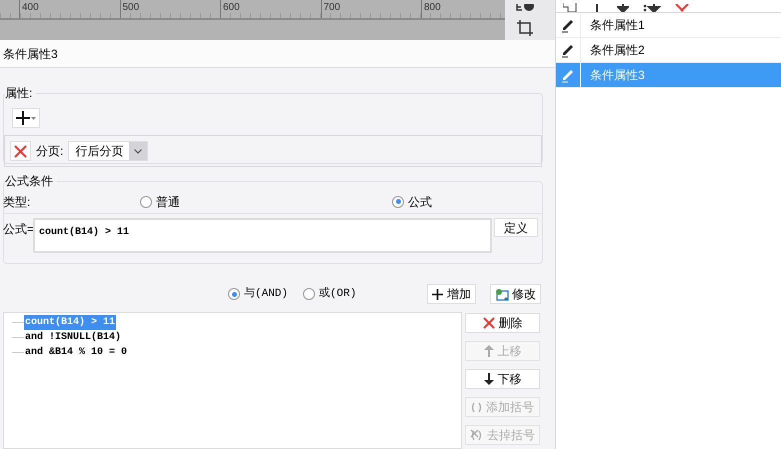 The height and width of the screenshot is (449, 781). What do you see at coordinates (451, 294) in the screenshot?
I see `add-button: 增加` at bounding box center [451, 294].